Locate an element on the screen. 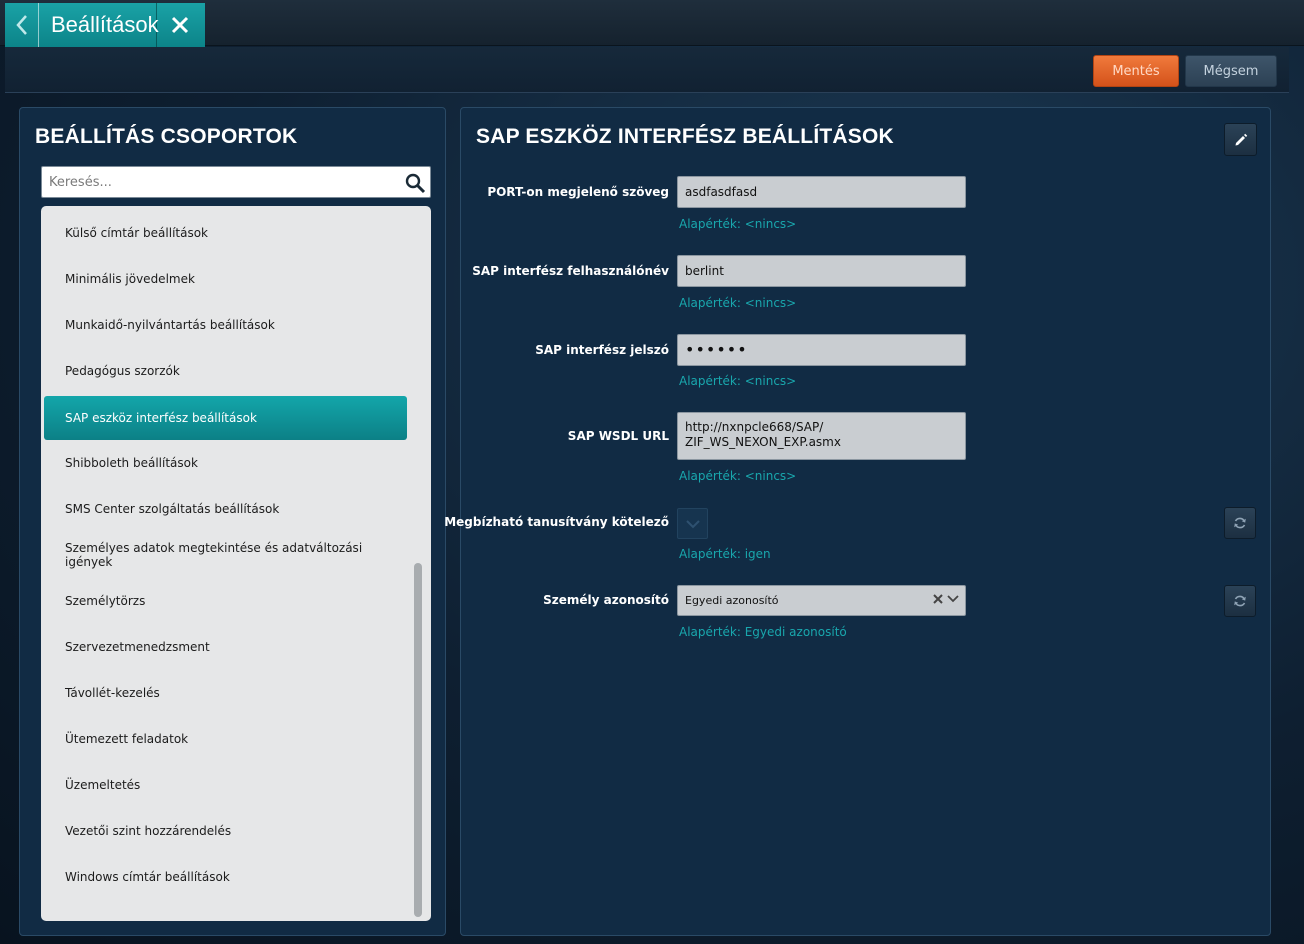 The image size is (1304, 944). title-tab: Beállítások is located at coordinates (105, 25).